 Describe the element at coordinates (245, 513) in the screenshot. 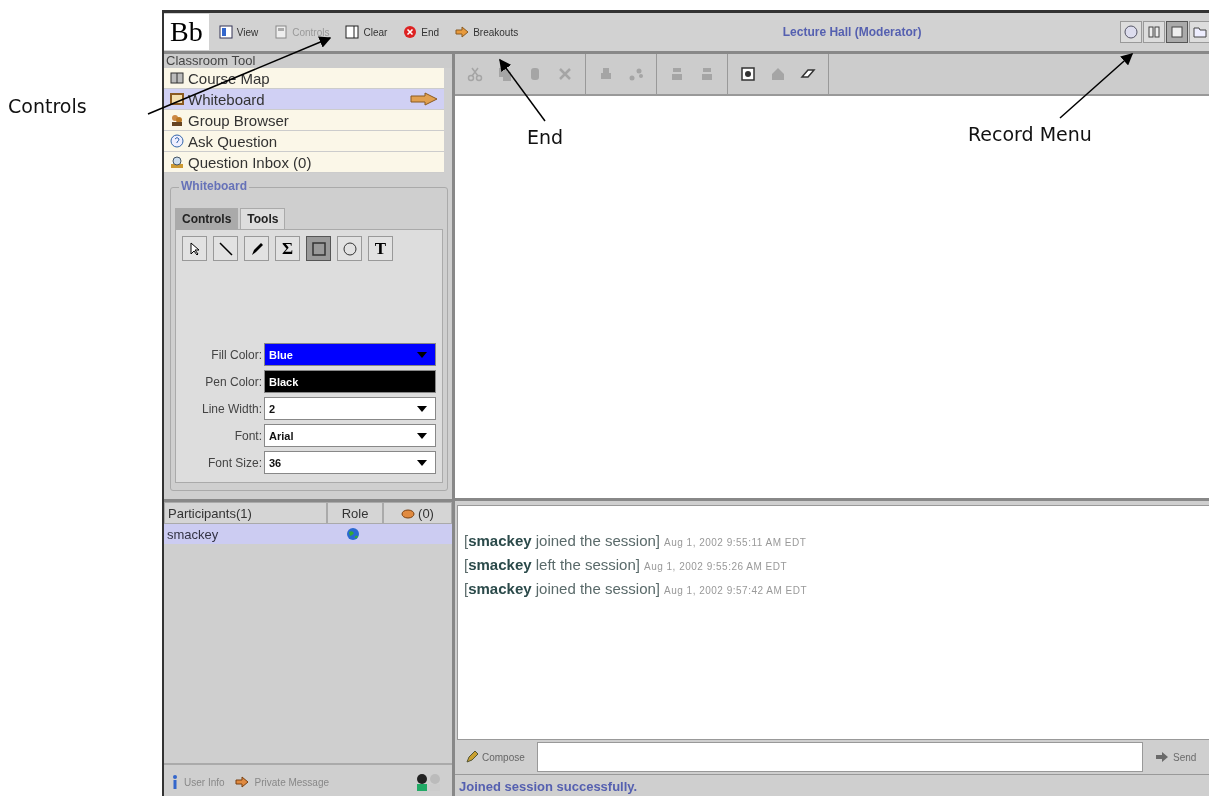

I see `column-header: Participants(1)` at that location.